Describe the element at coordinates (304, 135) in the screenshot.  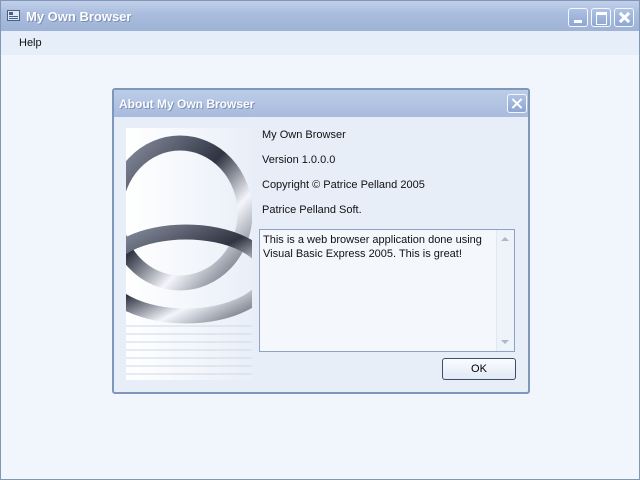
I see `product-name: My Own Browser` at that location.